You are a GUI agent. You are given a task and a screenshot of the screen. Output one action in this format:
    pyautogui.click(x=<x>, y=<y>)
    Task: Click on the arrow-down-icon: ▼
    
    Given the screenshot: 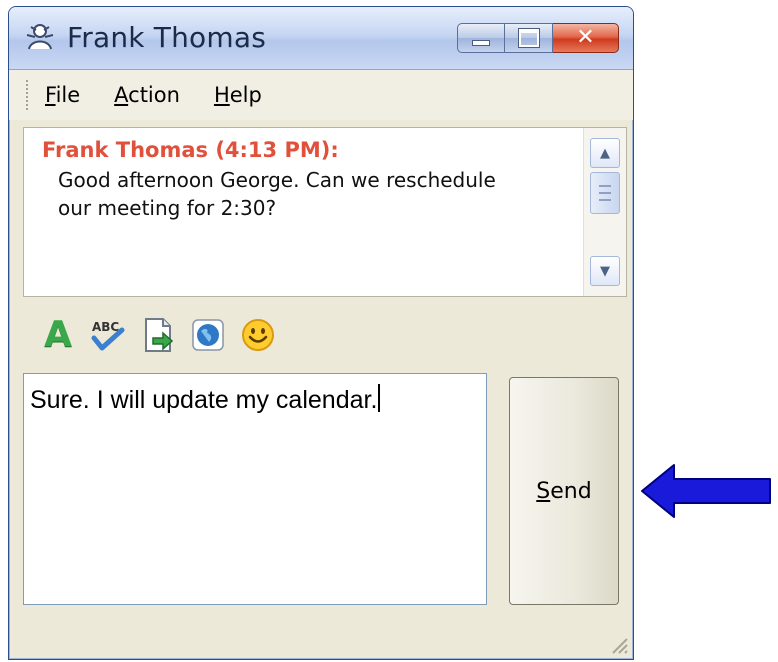 What is the action you would take?
    pyautogui.click(x=605, y=271)
    